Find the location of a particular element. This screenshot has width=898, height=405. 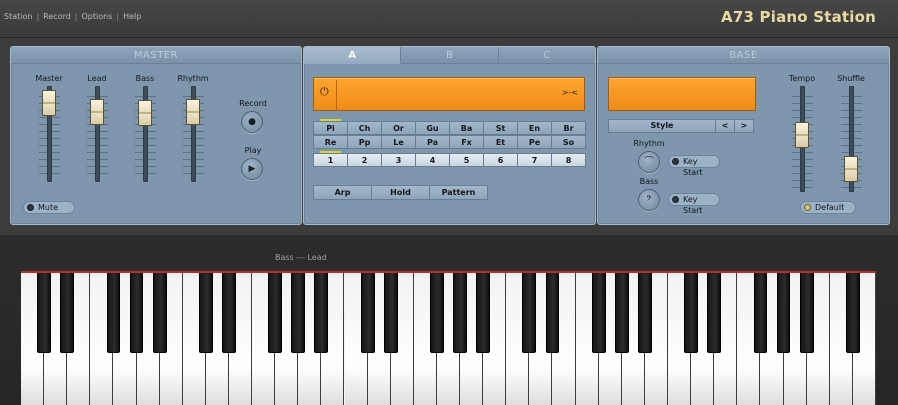

variation-button: 2 is located at coordinates (364, 160).